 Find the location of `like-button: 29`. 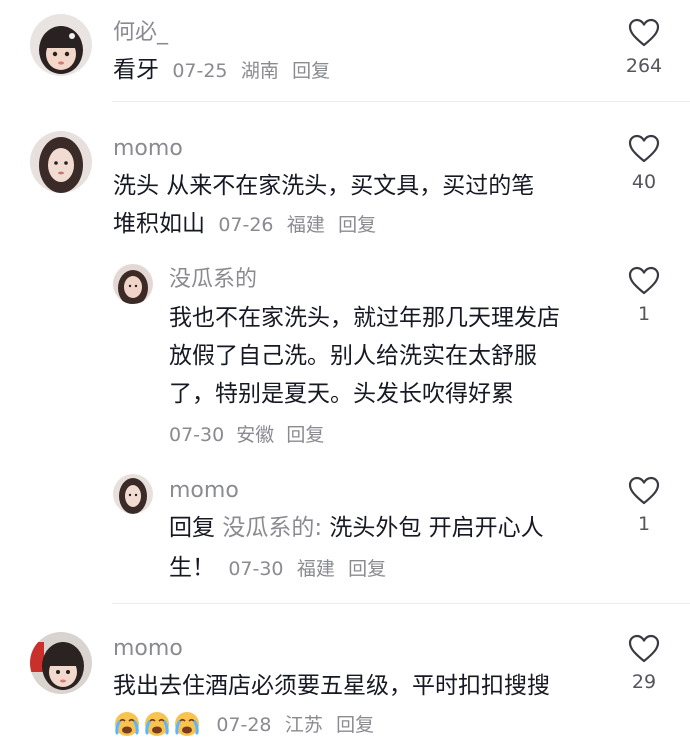

like-button: 29 is located at coordinates (644, 664).